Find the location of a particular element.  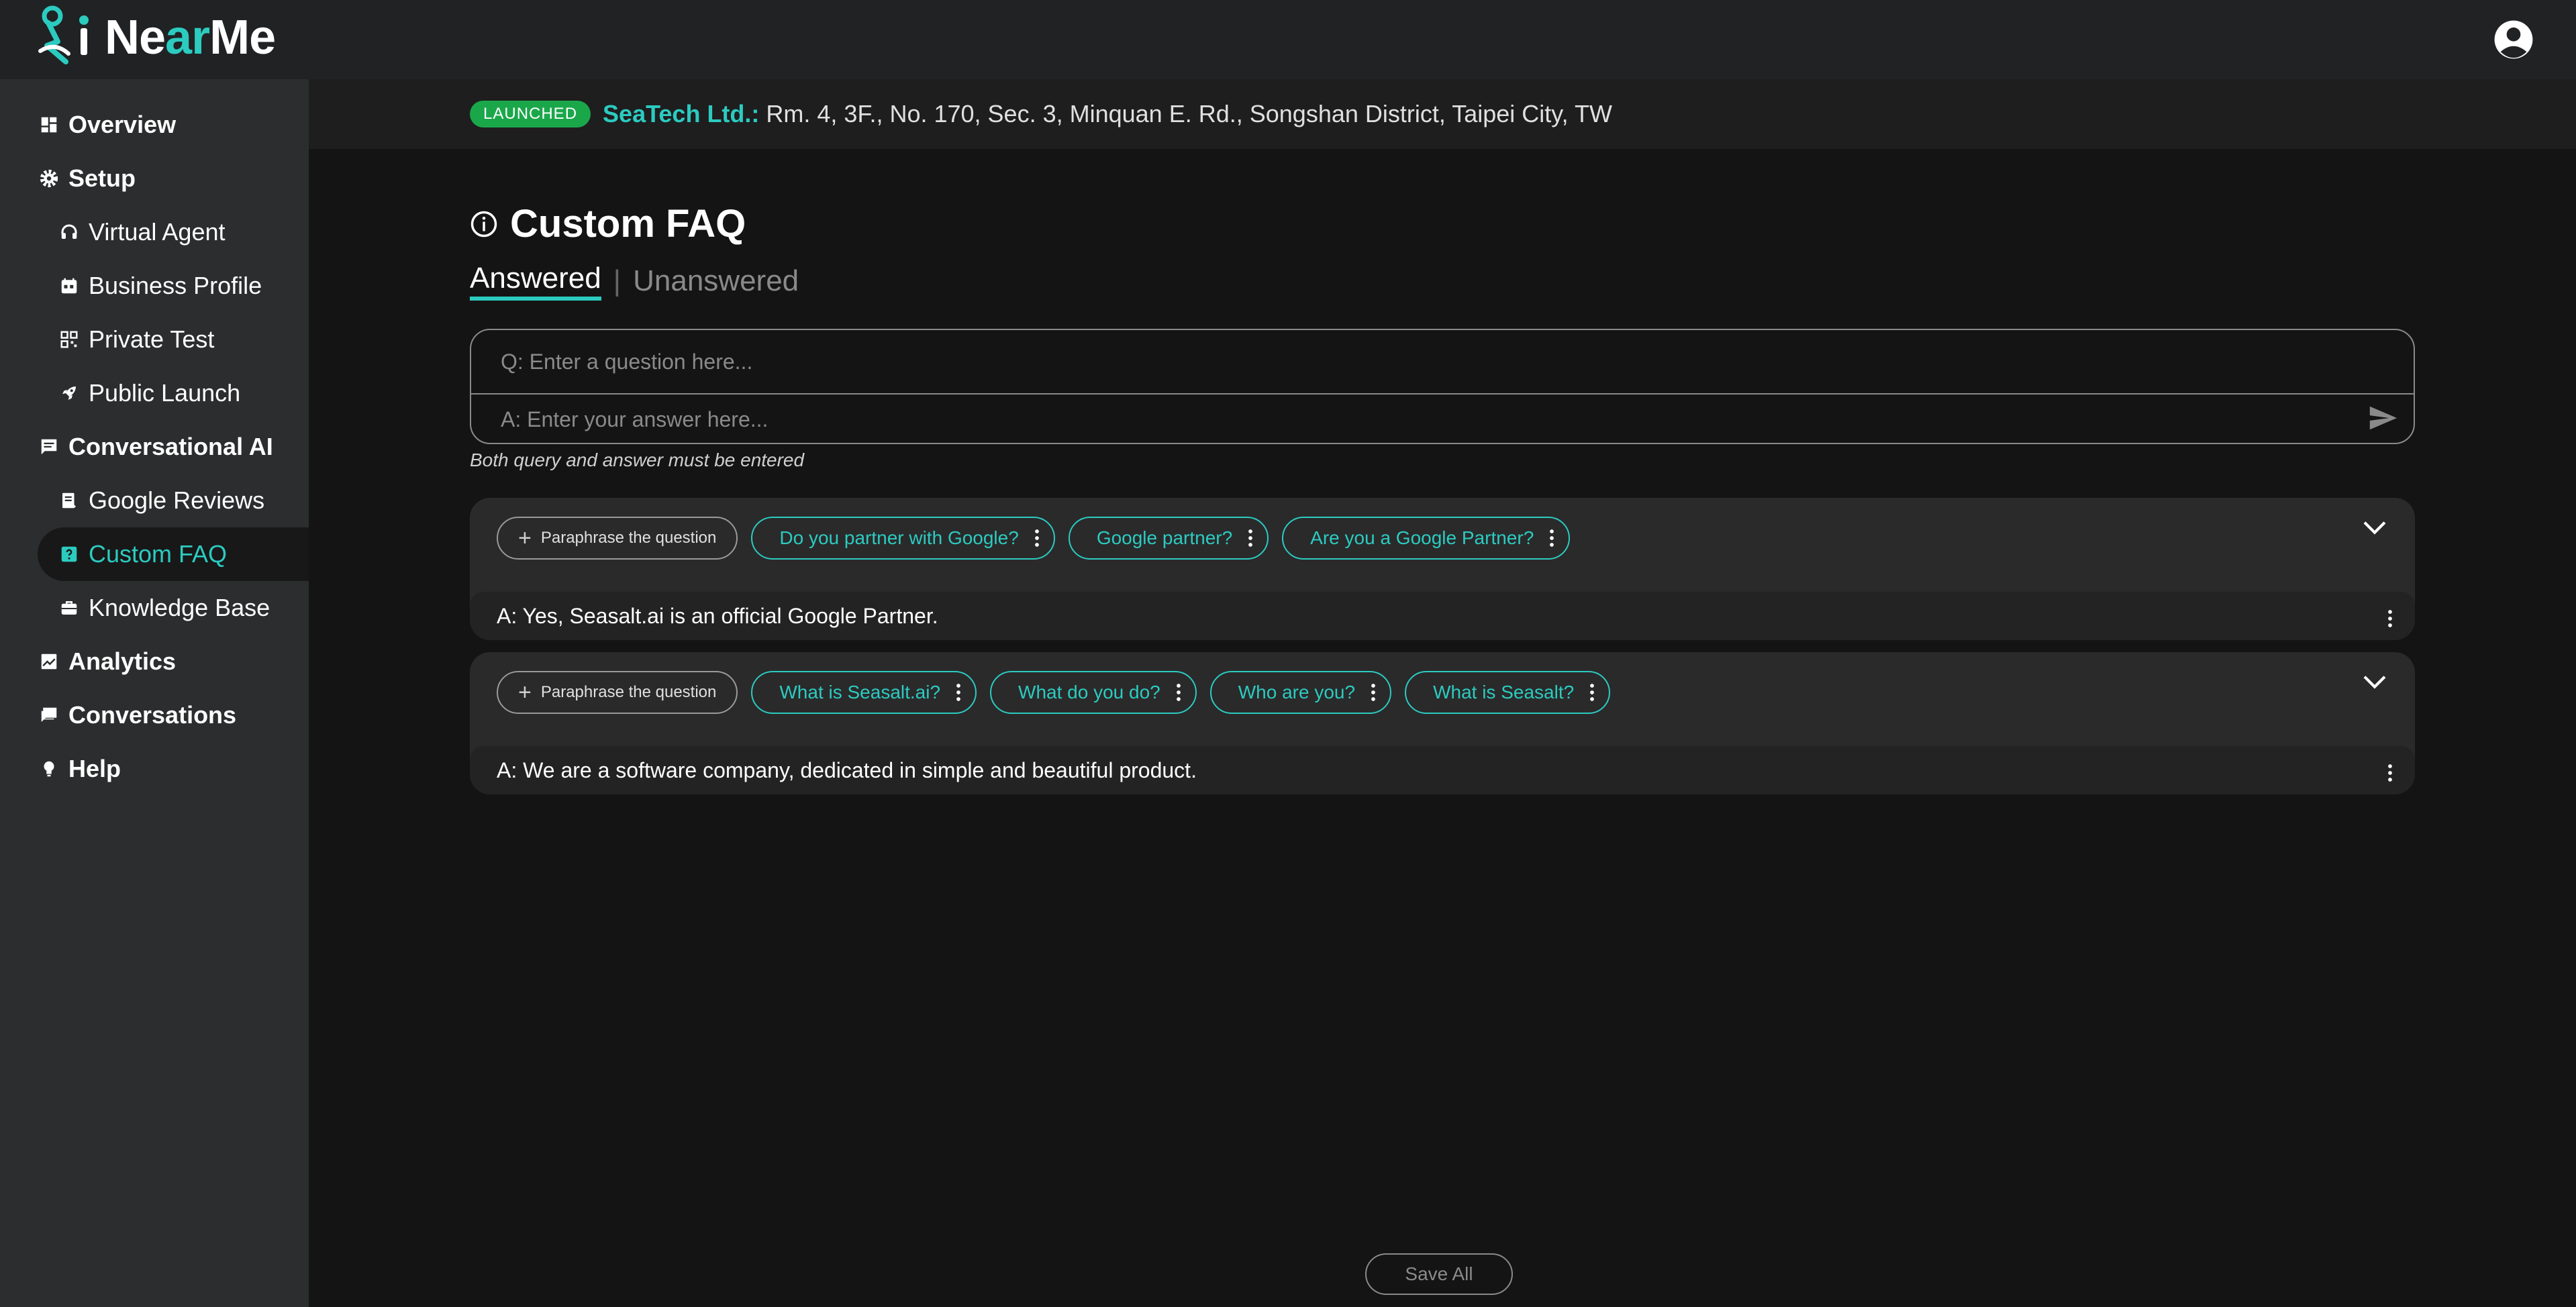

question-chip: What is Seasalt? is located at coordinates (1508, 692).